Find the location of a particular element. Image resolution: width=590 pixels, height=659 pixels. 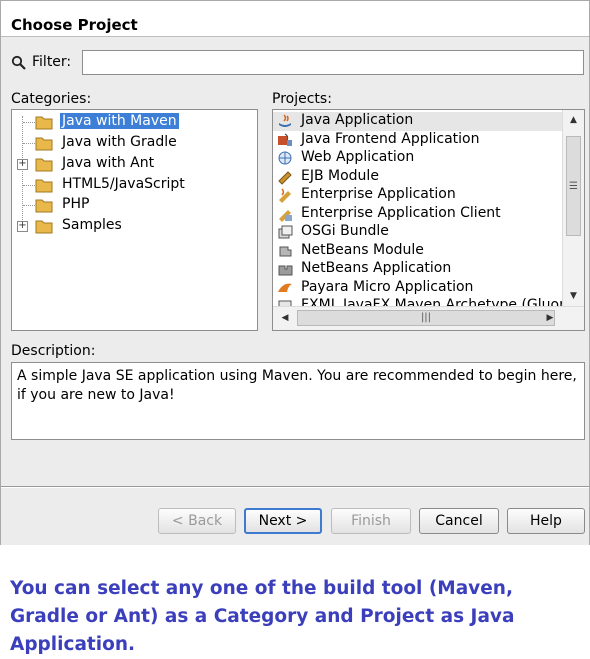

project-label: NetBeans Module is located at coordinates (362, 249).